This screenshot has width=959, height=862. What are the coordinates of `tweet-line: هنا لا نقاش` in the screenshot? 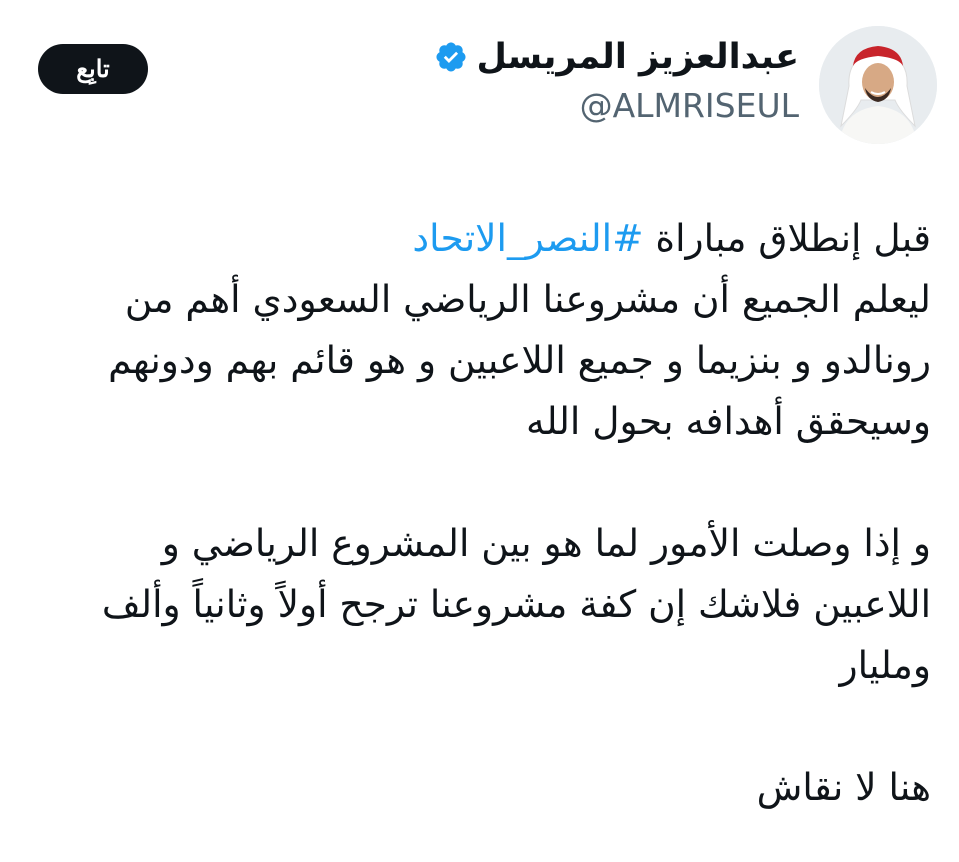 It's located at (843, 787).